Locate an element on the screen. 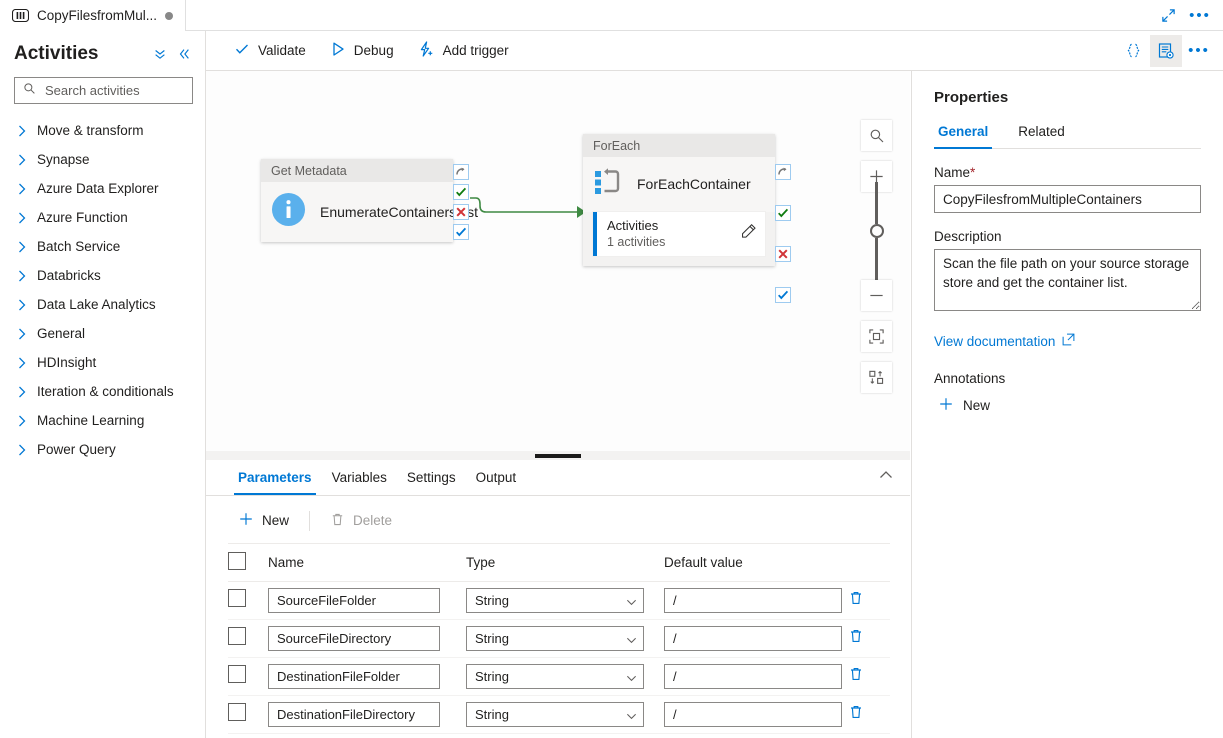 This screenshot has width=1223, height=738. select-all-checkbox is located at coordinates (237, 561).